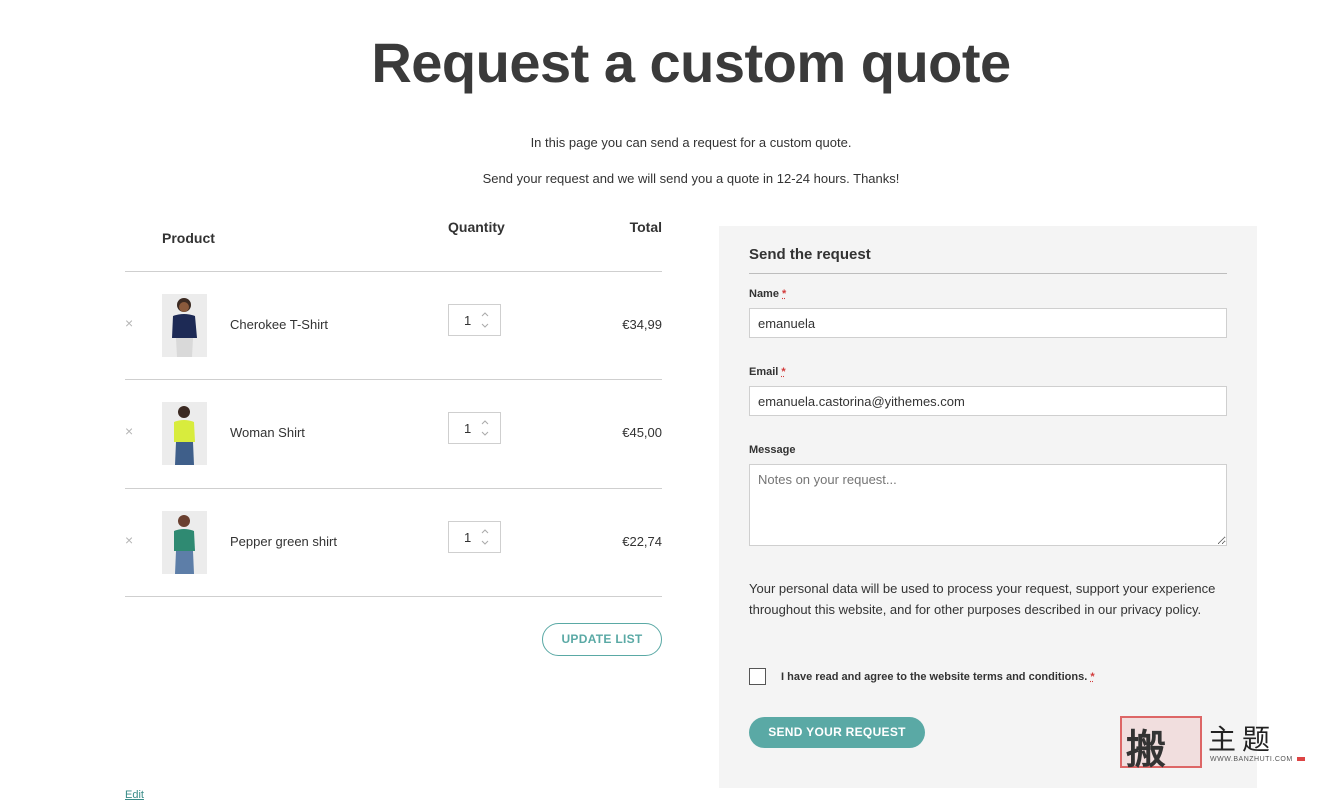 This screenshot has width=1344, height=802. Describe the element at coordinates (602, 639) in the screenshot. I see `update-list-button: UPDATE LIST` at that location.